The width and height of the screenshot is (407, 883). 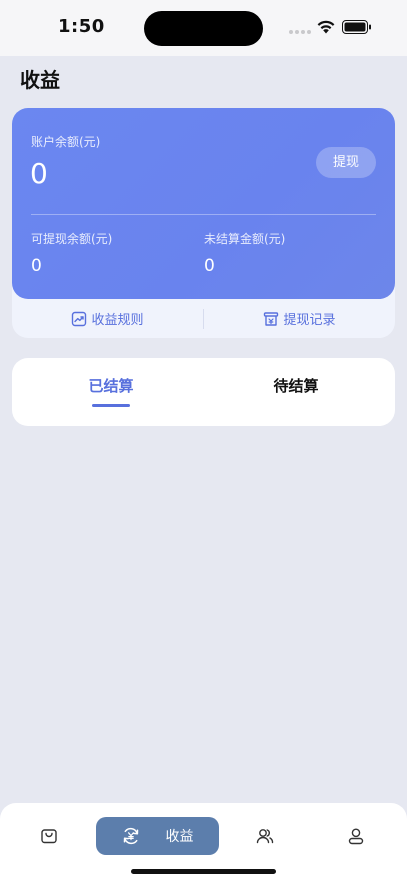 I want to click on card-links: 收益规则 提现记录, so click(x=203, y=318).